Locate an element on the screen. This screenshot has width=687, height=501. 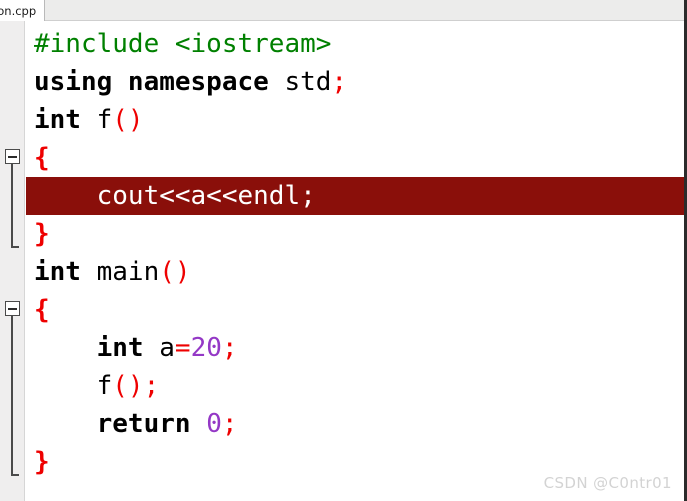
code-token: return is located at coordinates (151, 424).